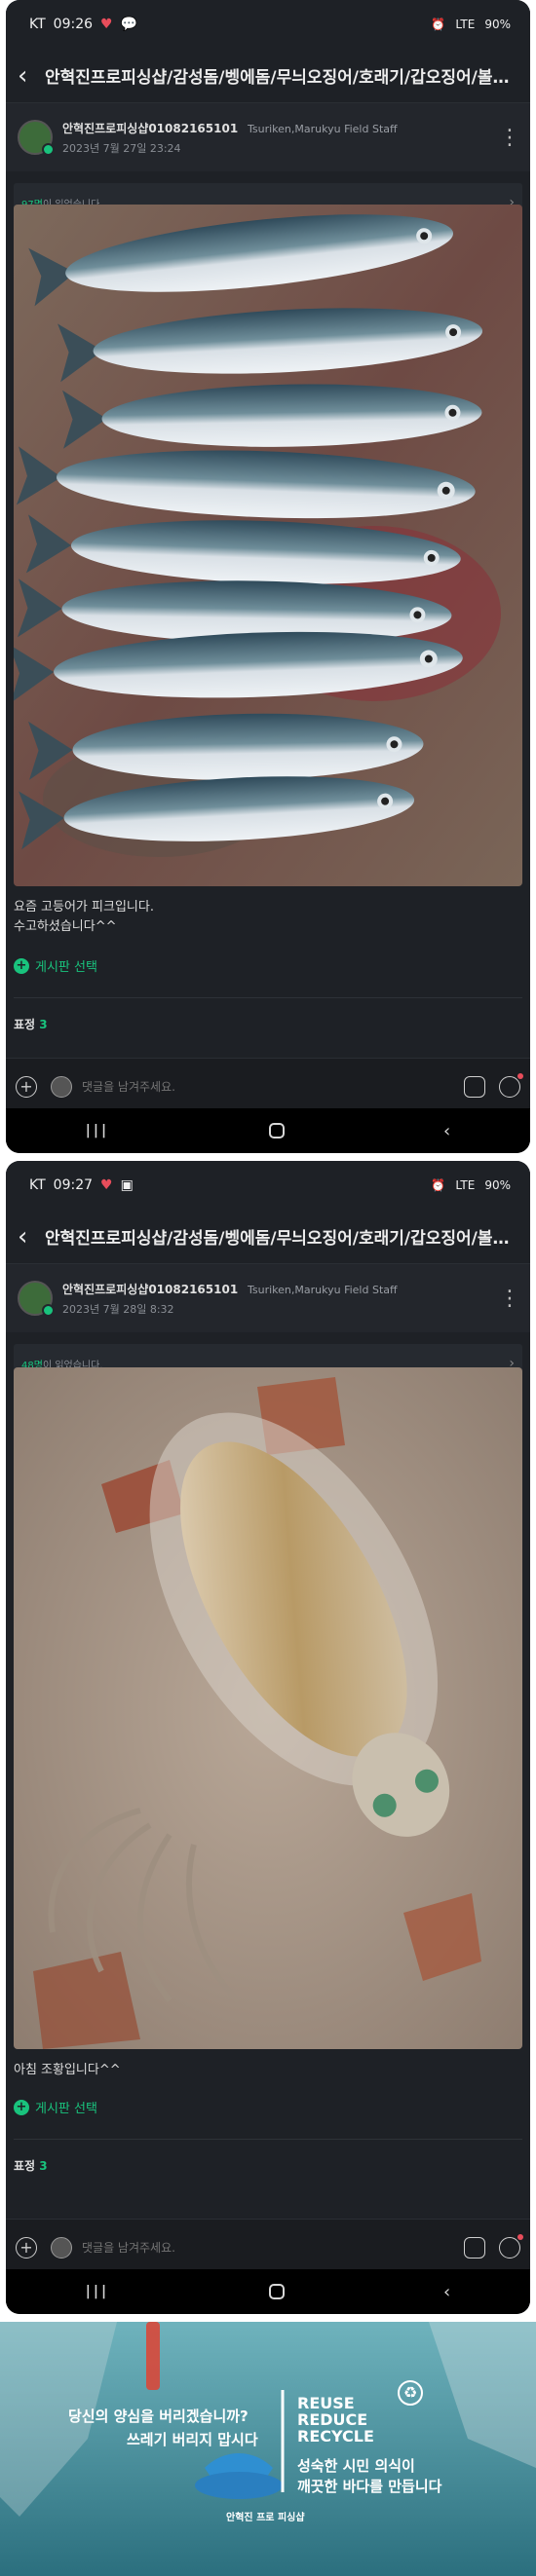  I want to click on post-date: 2023년 7월 27일 23:24, so click(121, 148).